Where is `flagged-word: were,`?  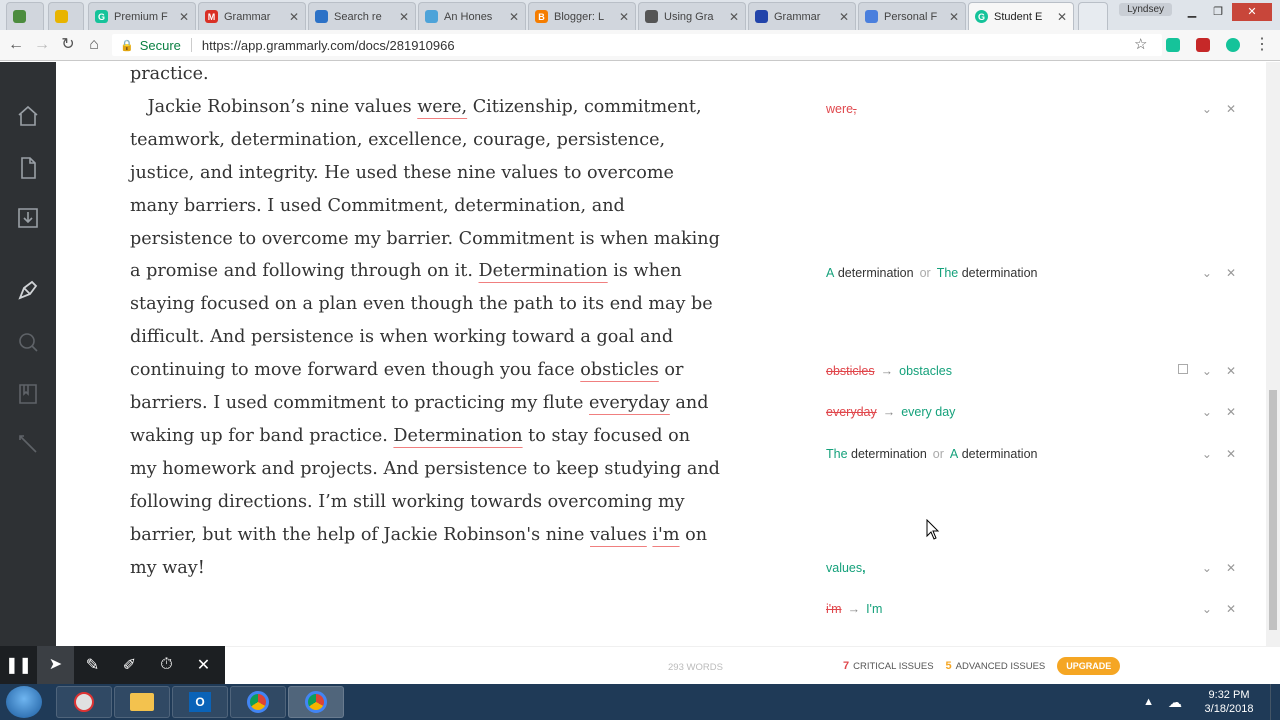 flagged-word: were, is located at coordinates (442, 107).